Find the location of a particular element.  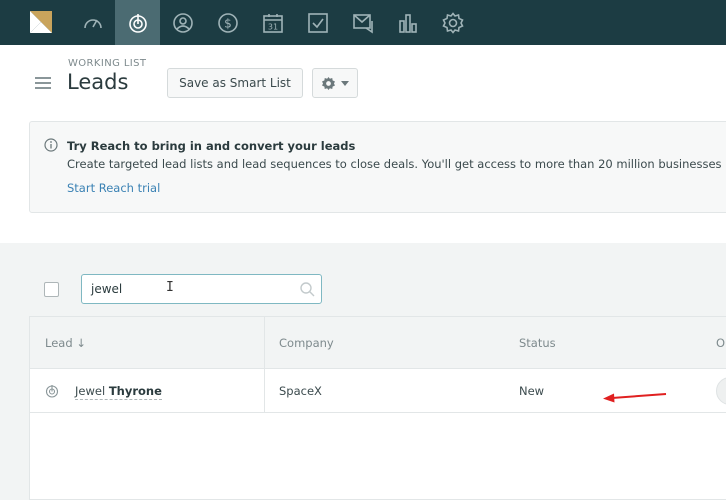

svg-text: 31 is located at coordinates (272, 26).